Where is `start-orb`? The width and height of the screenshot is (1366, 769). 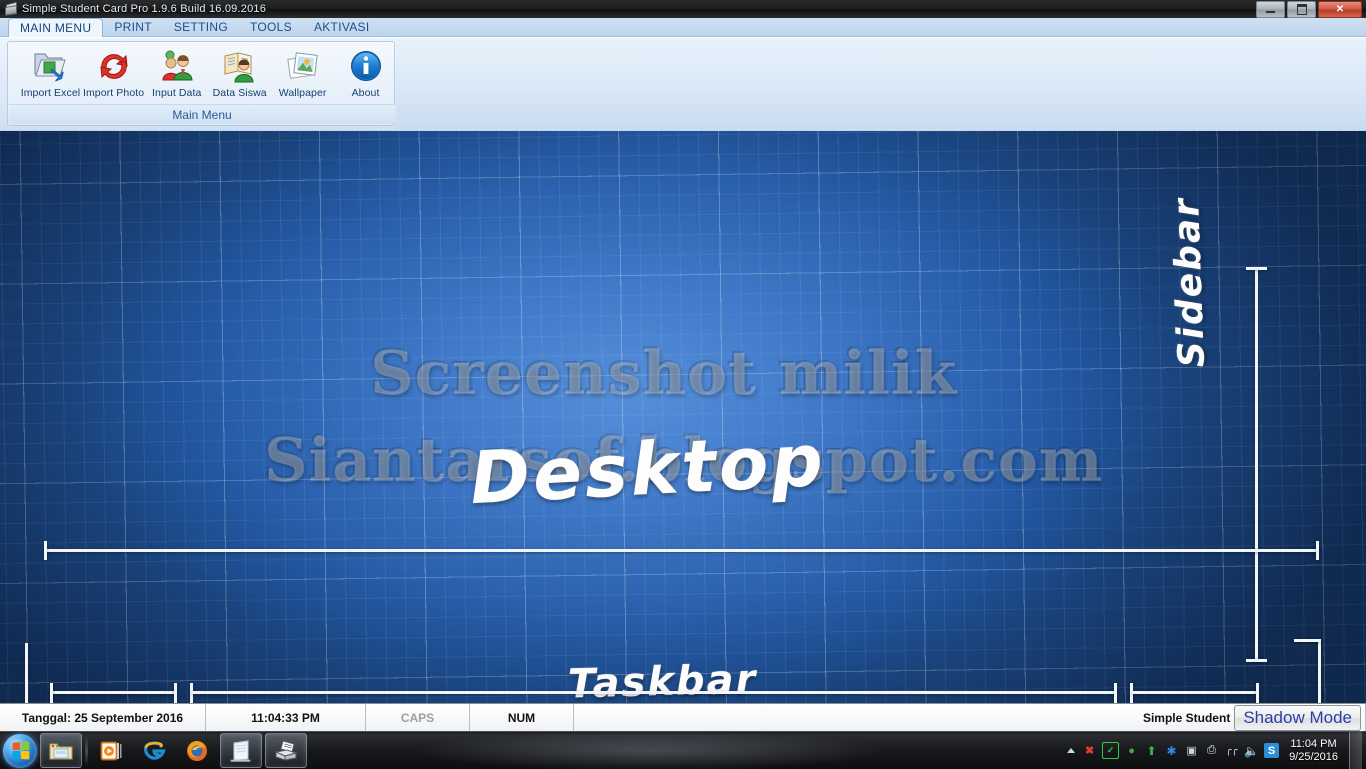
start-orb is located at coordinates (20, 750).